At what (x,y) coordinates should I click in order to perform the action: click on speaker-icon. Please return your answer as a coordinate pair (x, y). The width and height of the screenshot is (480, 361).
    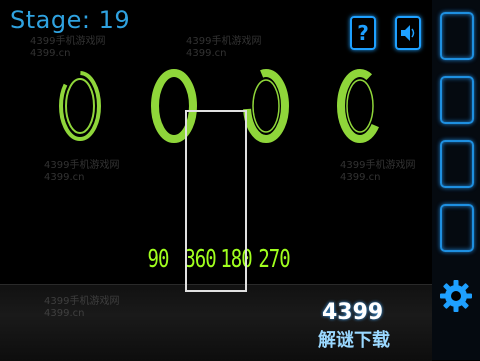
    Looking at the image, I should click on (408, 33).